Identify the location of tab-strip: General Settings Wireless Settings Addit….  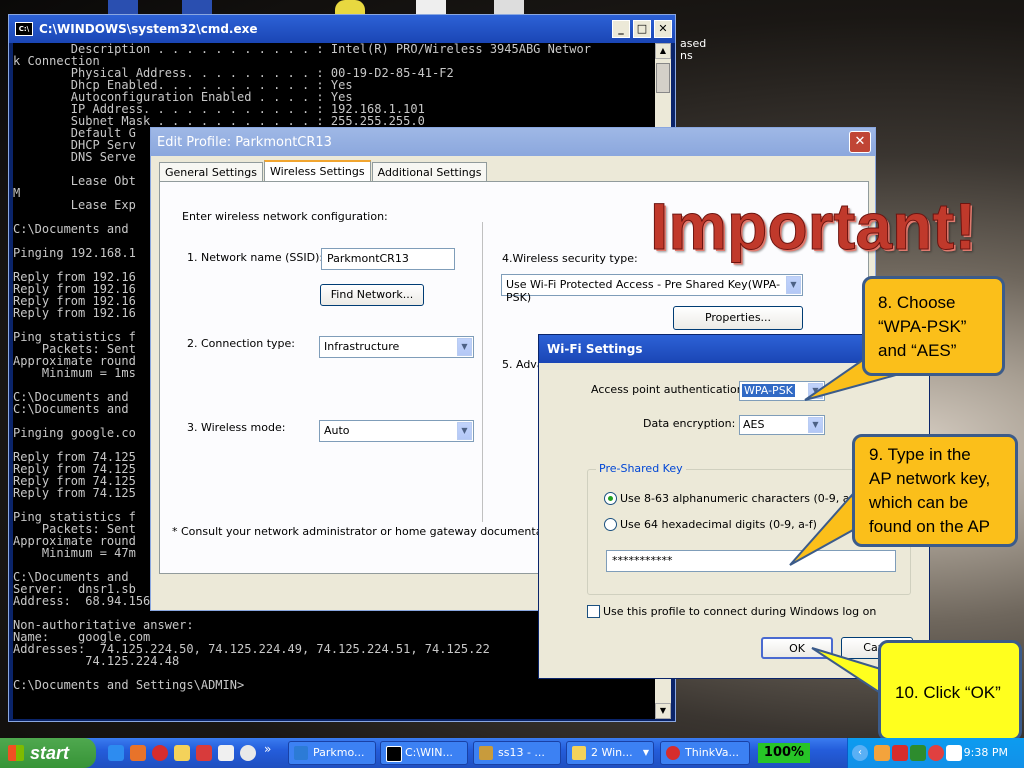
(323, 171).